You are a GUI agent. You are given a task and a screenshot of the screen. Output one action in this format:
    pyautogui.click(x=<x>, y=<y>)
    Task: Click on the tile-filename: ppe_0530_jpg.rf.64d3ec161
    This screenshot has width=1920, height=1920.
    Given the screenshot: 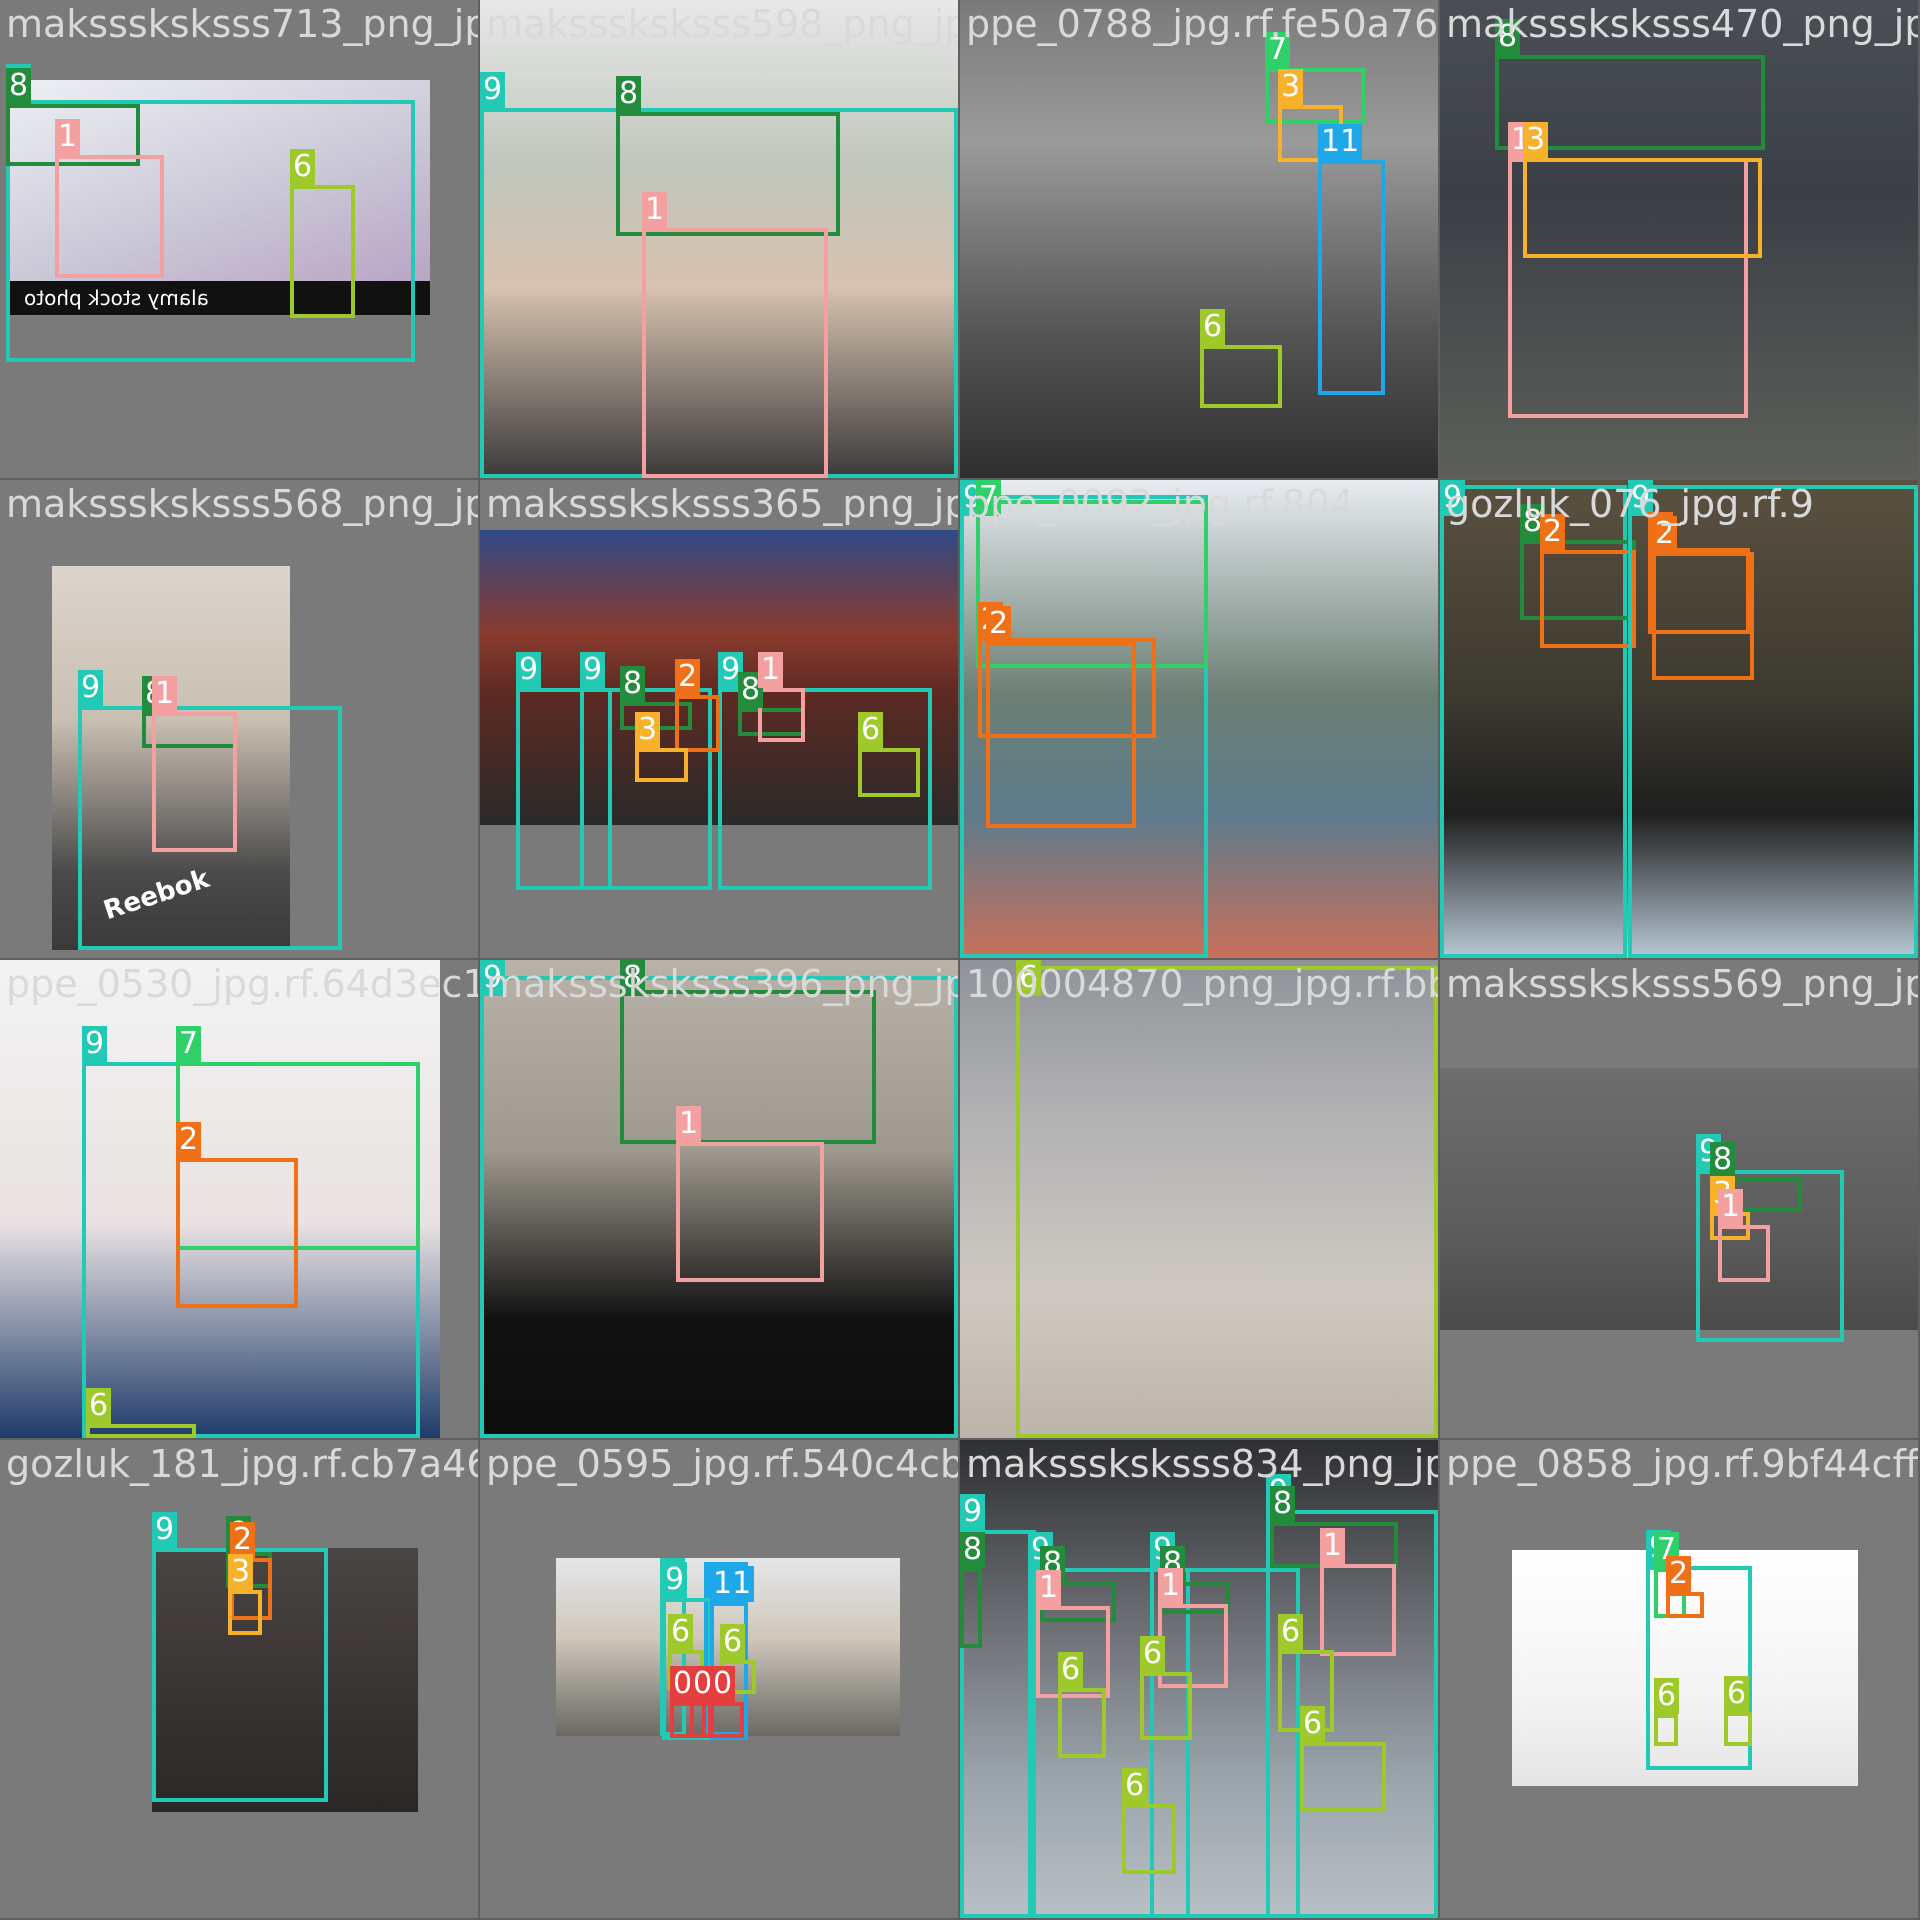 What is the action you would take?
    pyautogui.click(x=242, y=984)
    